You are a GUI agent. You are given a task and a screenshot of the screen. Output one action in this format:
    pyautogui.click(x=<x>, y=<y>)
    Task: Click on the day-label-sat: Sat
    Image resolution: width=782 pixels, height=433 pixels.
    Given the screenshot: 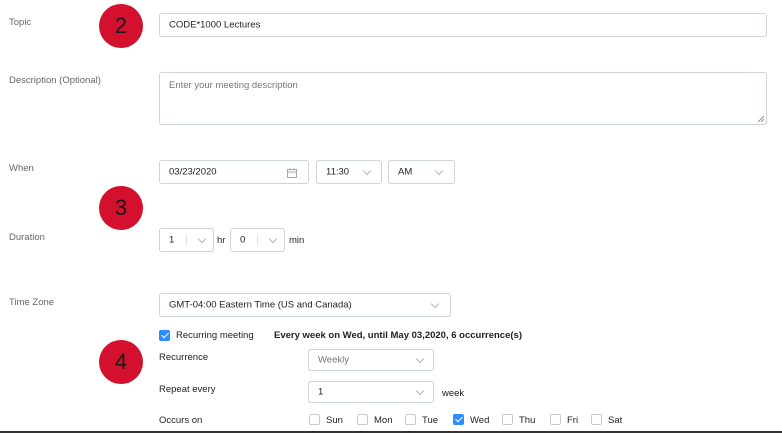 What is the action you would take?
    pyautogui.click(x=615, y=420)
    